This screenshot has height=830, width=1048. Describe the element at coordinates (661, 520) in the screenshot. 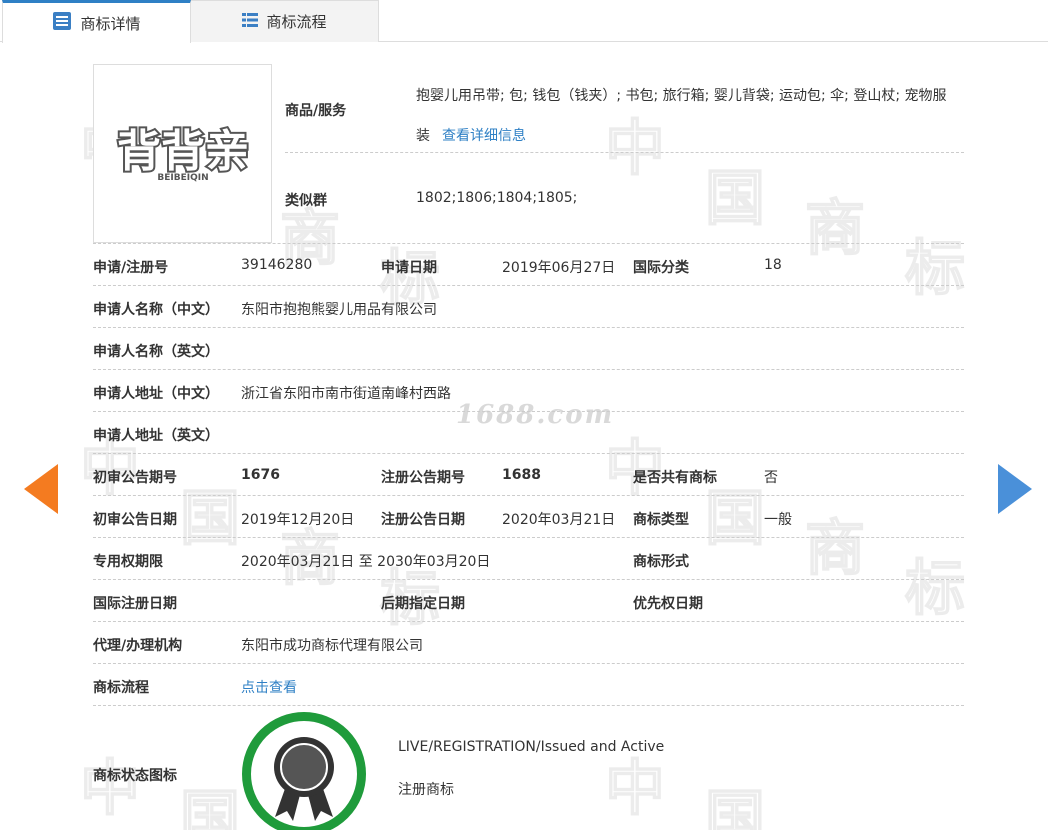

I see `field-label: 商标类型` at that location.